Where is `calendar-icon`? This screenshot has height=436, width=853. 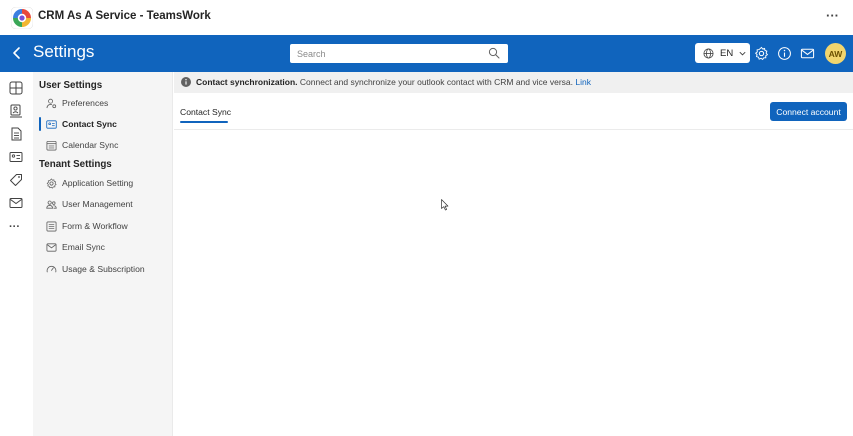
calendar-icon is located at coordinates (51, 145).